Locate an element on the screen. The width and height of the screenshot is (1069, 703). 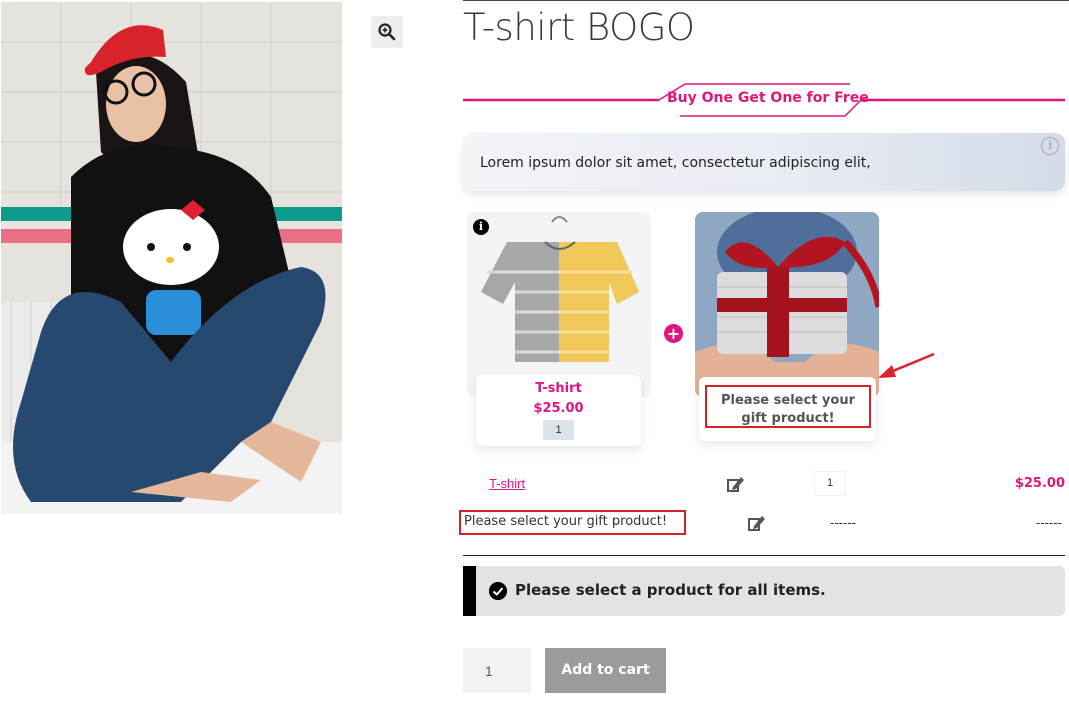
bundle-item-price: $25.00 is located at coordinates (558, 408).